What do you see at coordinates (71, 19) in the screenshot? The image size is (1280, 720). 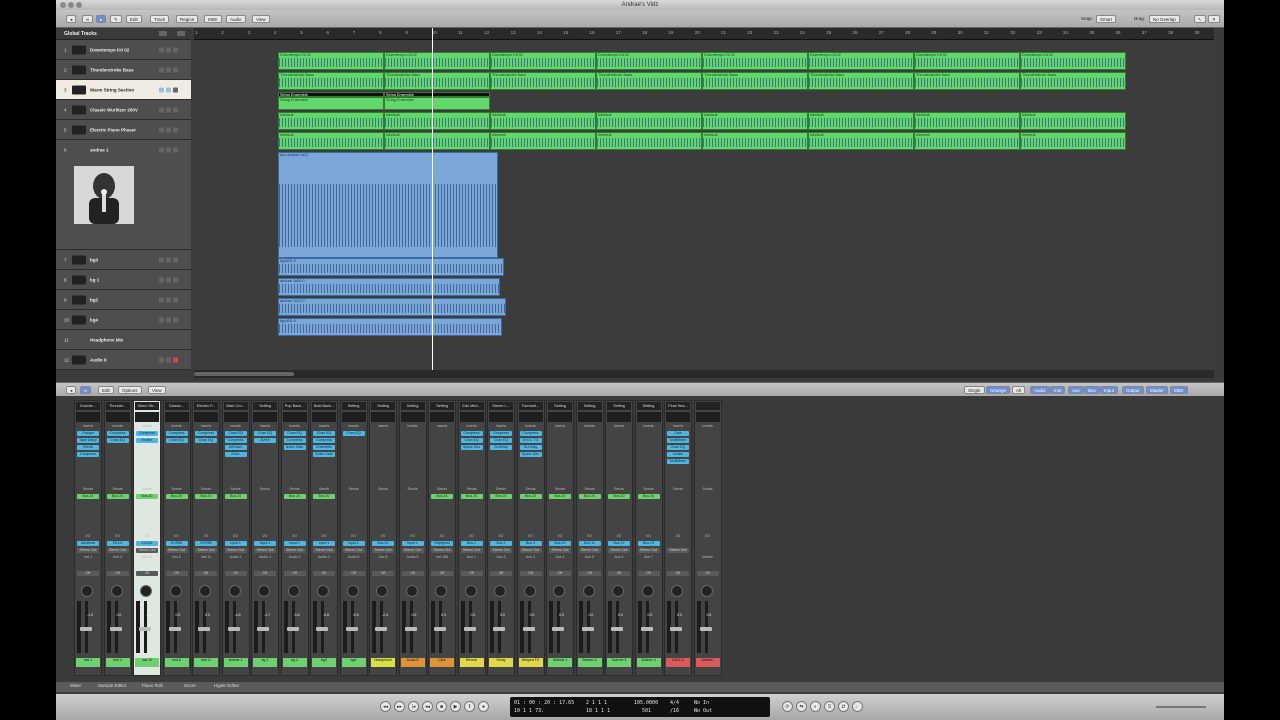 I see `back-icon: ◂` at bounding box center [71, 19].